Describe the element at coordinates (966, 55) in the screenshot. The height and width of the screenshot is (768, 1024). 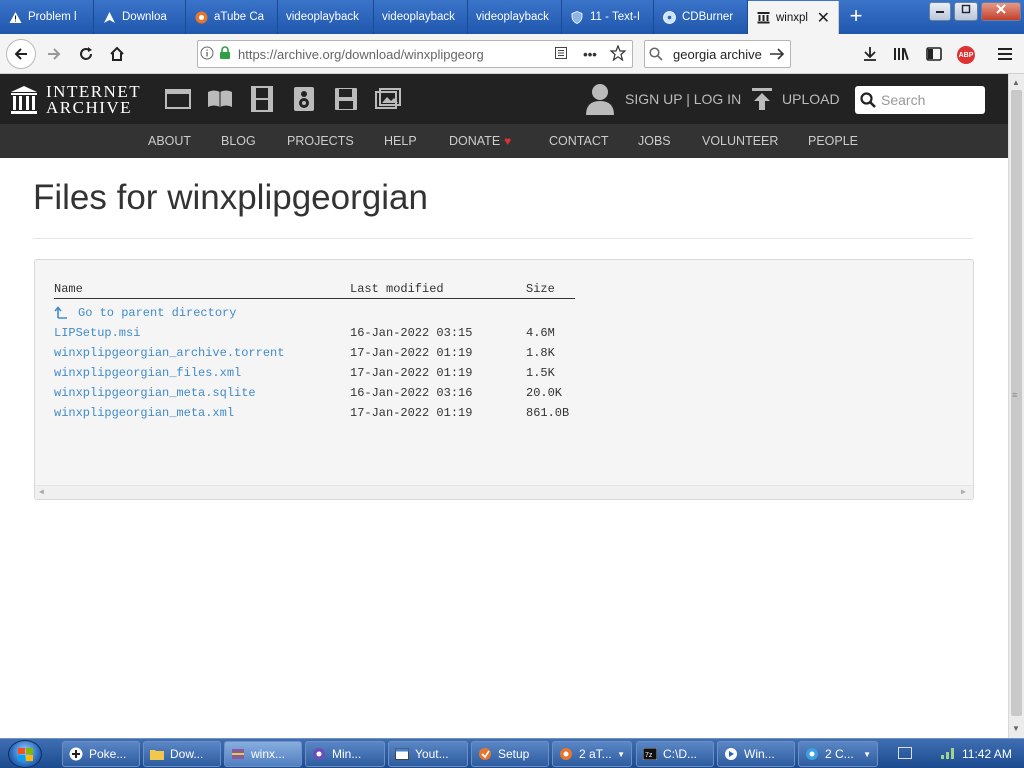
I see `adblock-plus-icon: ABP` at that location.